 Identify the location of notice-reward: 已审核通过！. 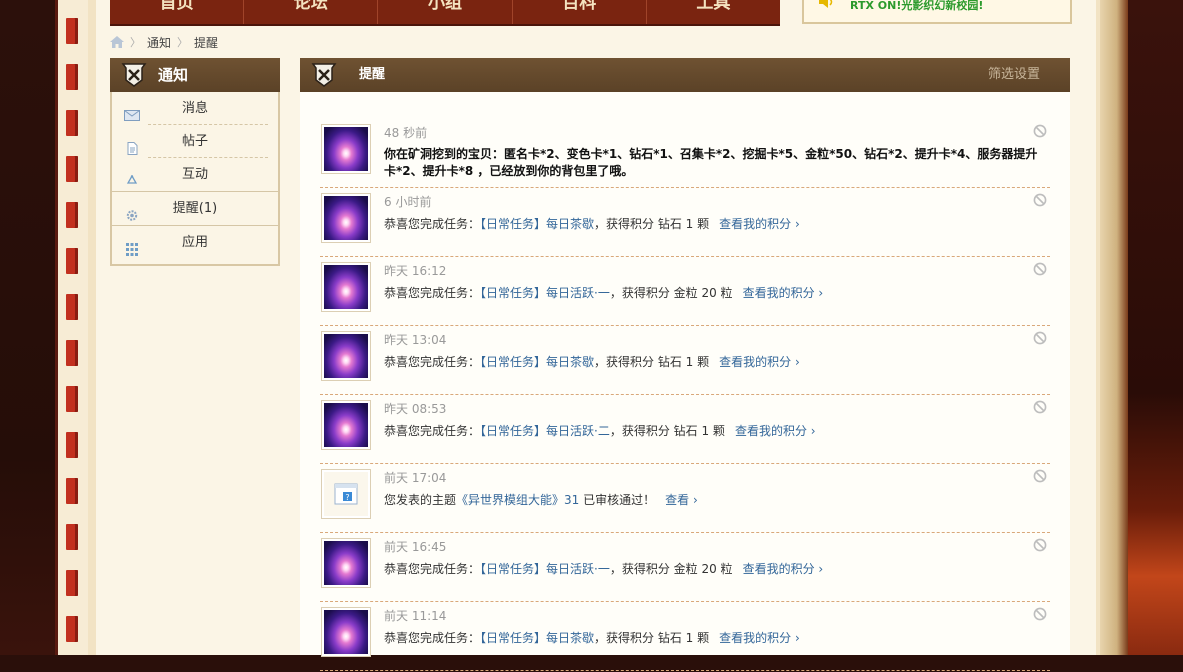
(617, 500).